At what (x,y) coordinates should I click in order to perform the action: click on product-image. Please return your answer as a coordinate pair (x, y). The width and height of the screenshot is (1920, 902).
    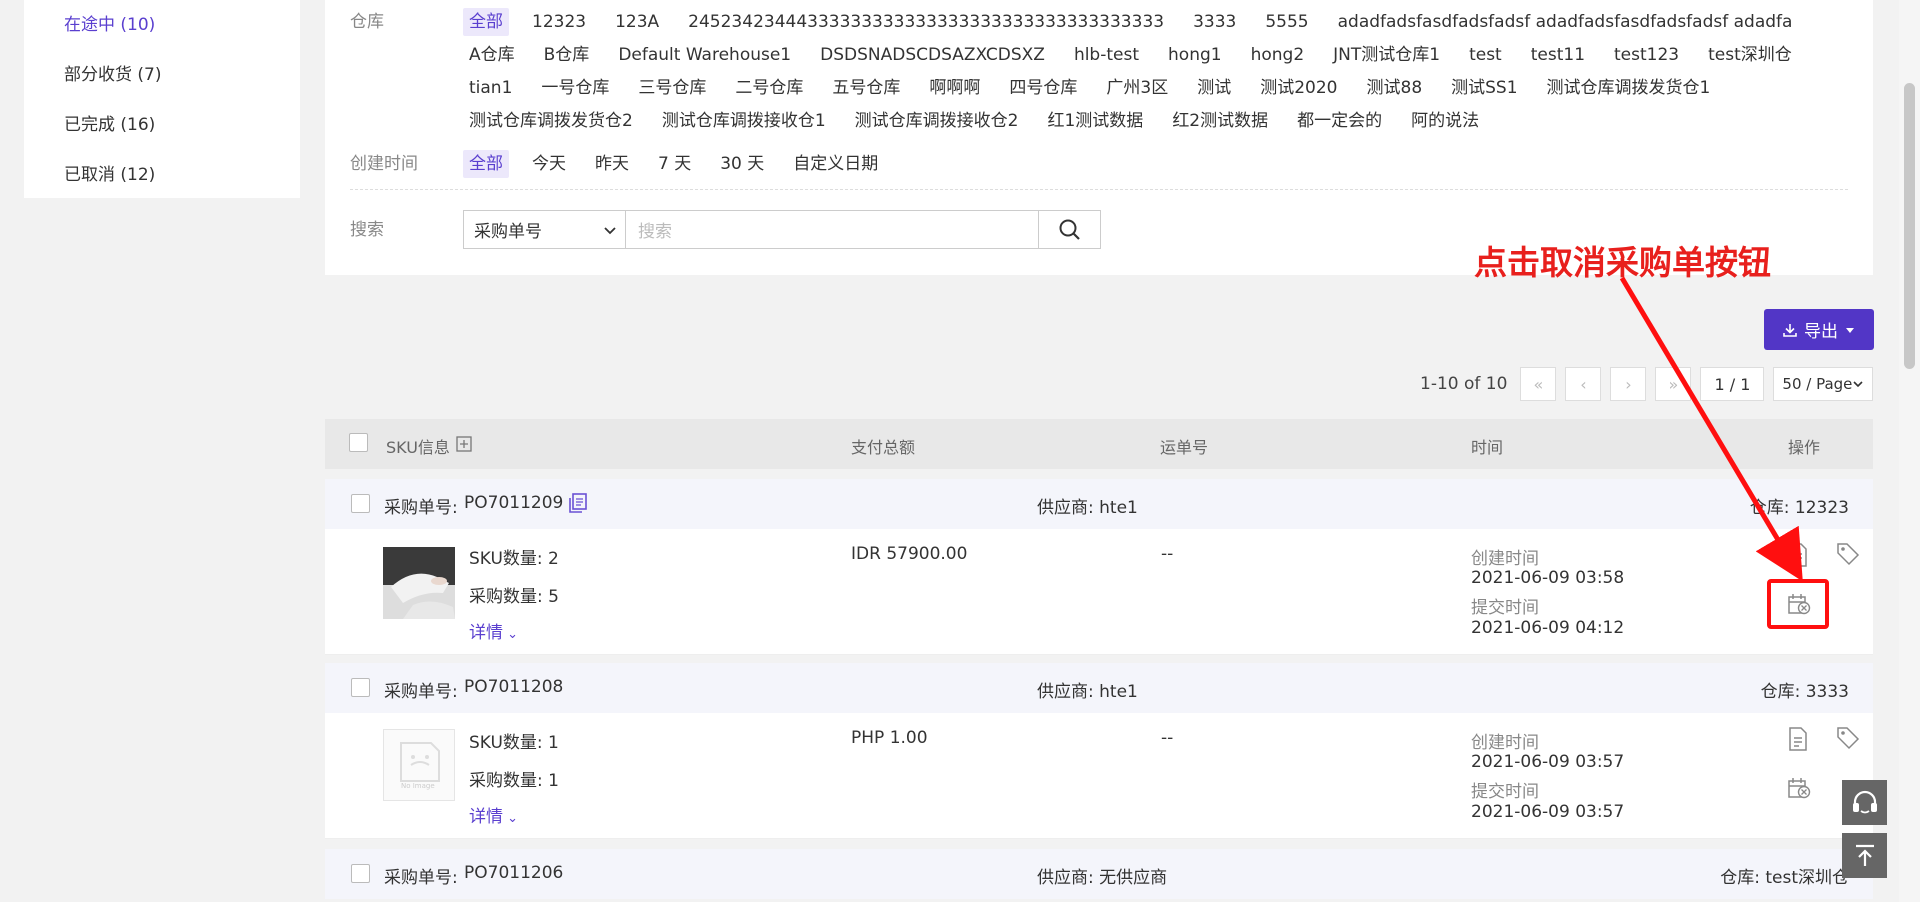
    Looking at the image, I should click on (419, 583).